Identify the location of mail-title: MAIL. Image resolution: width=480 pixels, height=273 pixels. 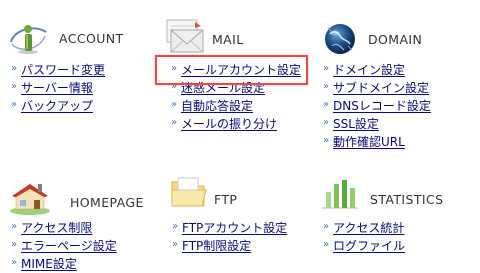
(228, 39).